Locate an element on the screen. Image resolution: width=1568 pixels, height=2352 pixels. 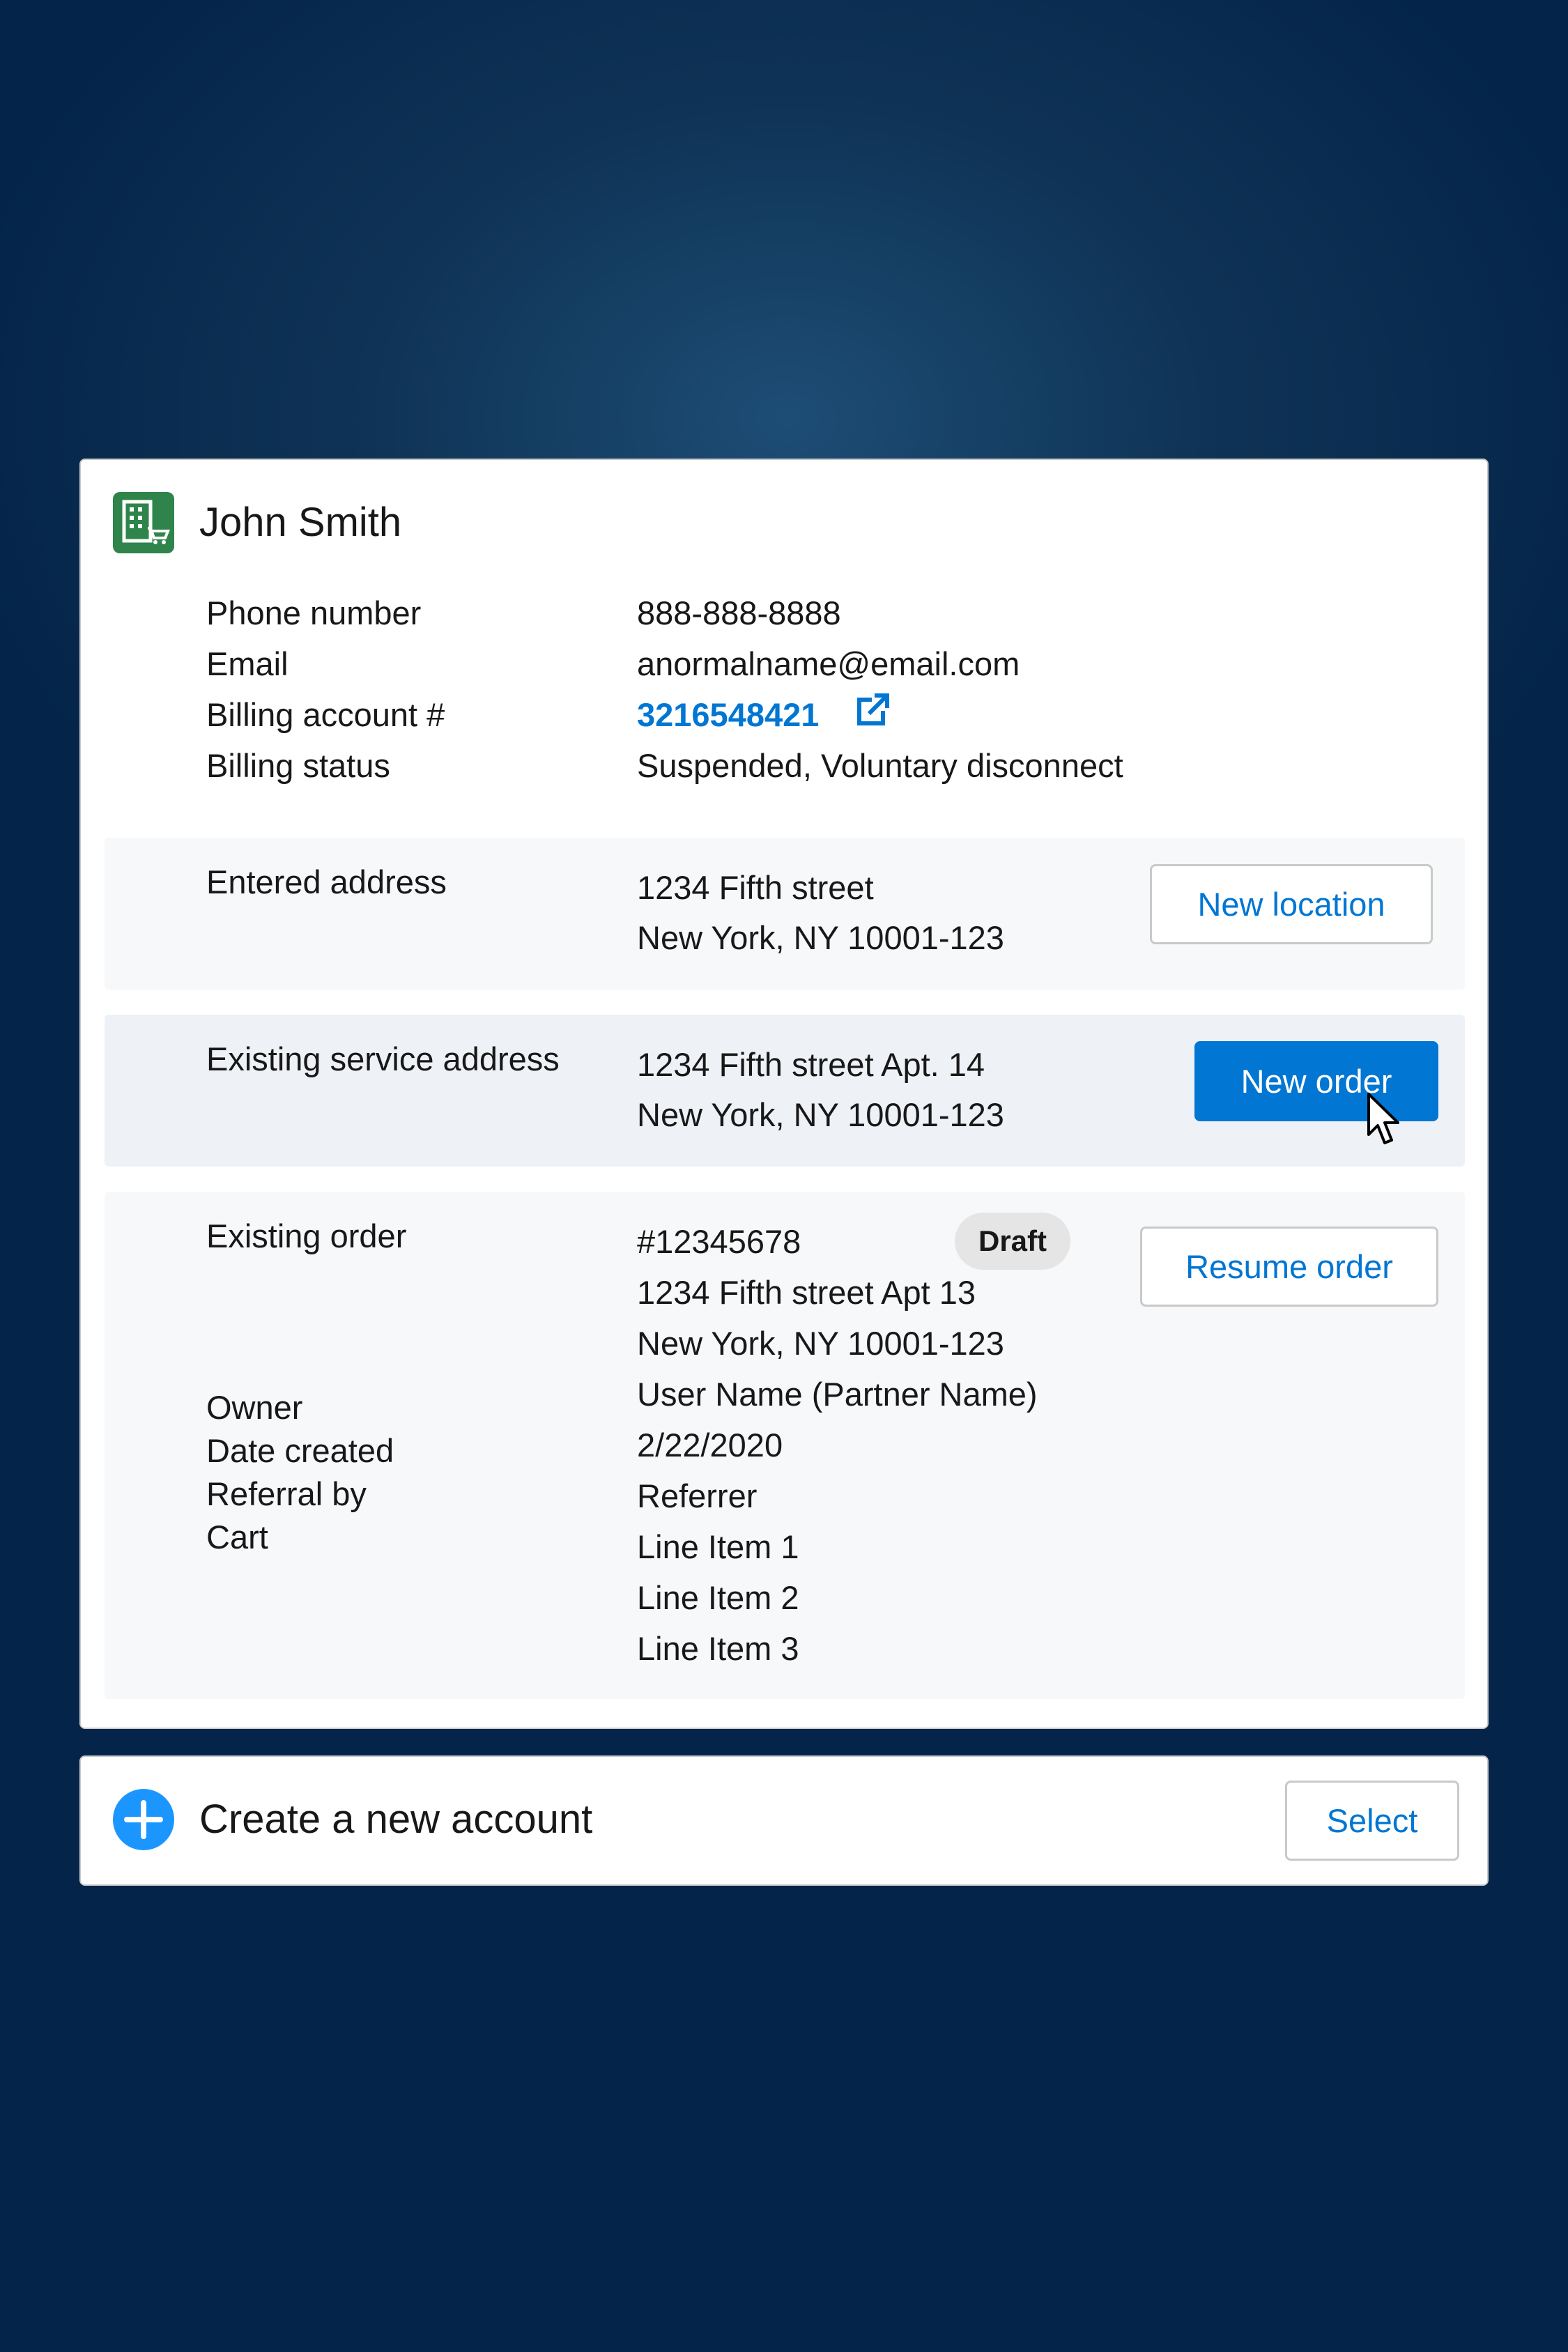
select-button: Select is located at coordinates (1372, 1821).